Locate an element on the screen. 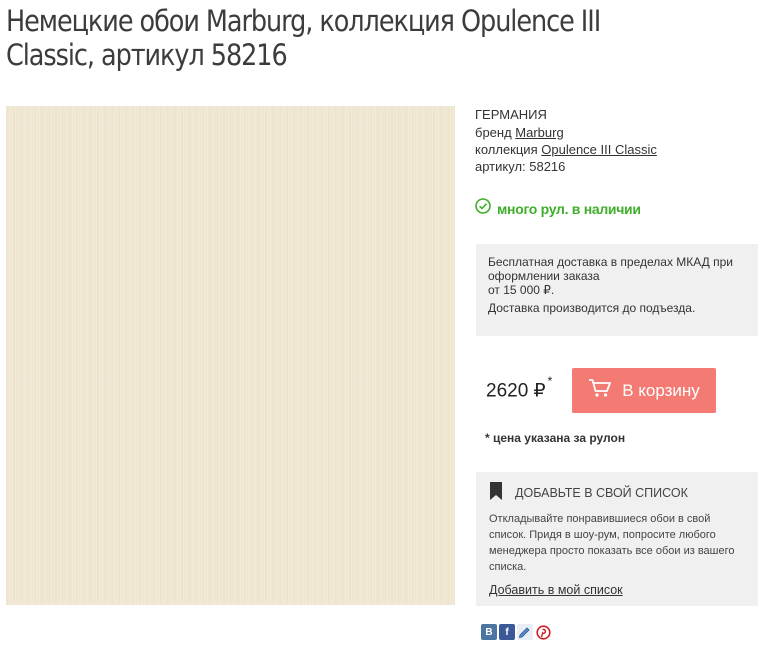 This screenshot has width=763, height=651. facebook-icon: f is located at coordinates (507, 632).